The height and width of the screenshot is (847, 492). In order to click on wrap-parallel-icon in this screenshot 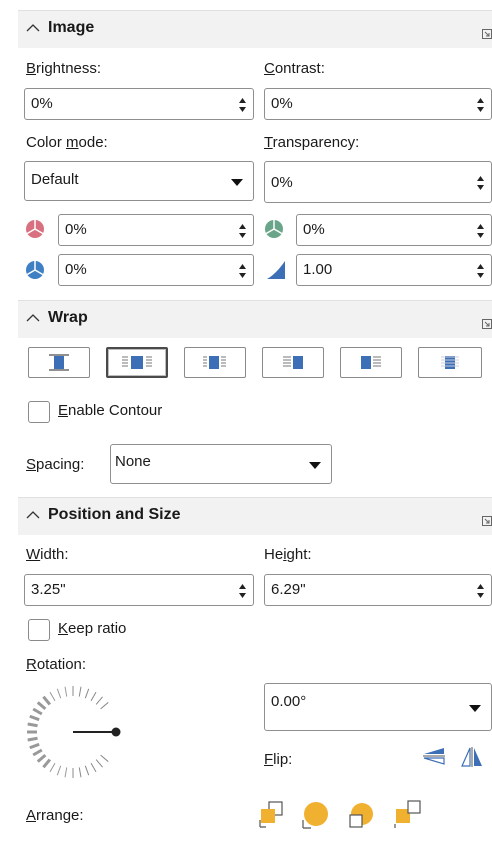, I will do `click(137, 362)`.